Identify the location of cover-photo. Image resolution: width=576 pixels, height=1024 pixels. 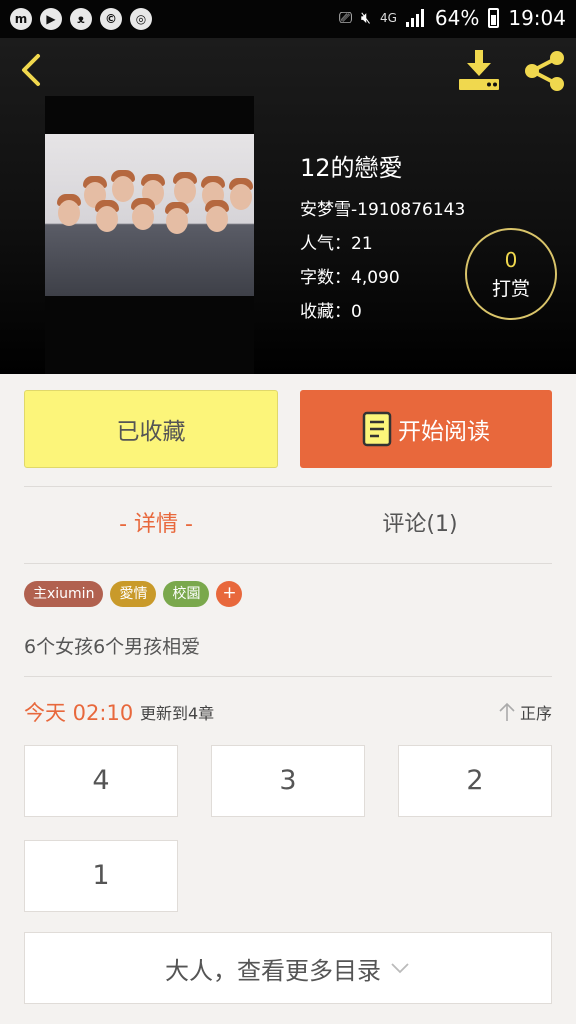
(149, 215).